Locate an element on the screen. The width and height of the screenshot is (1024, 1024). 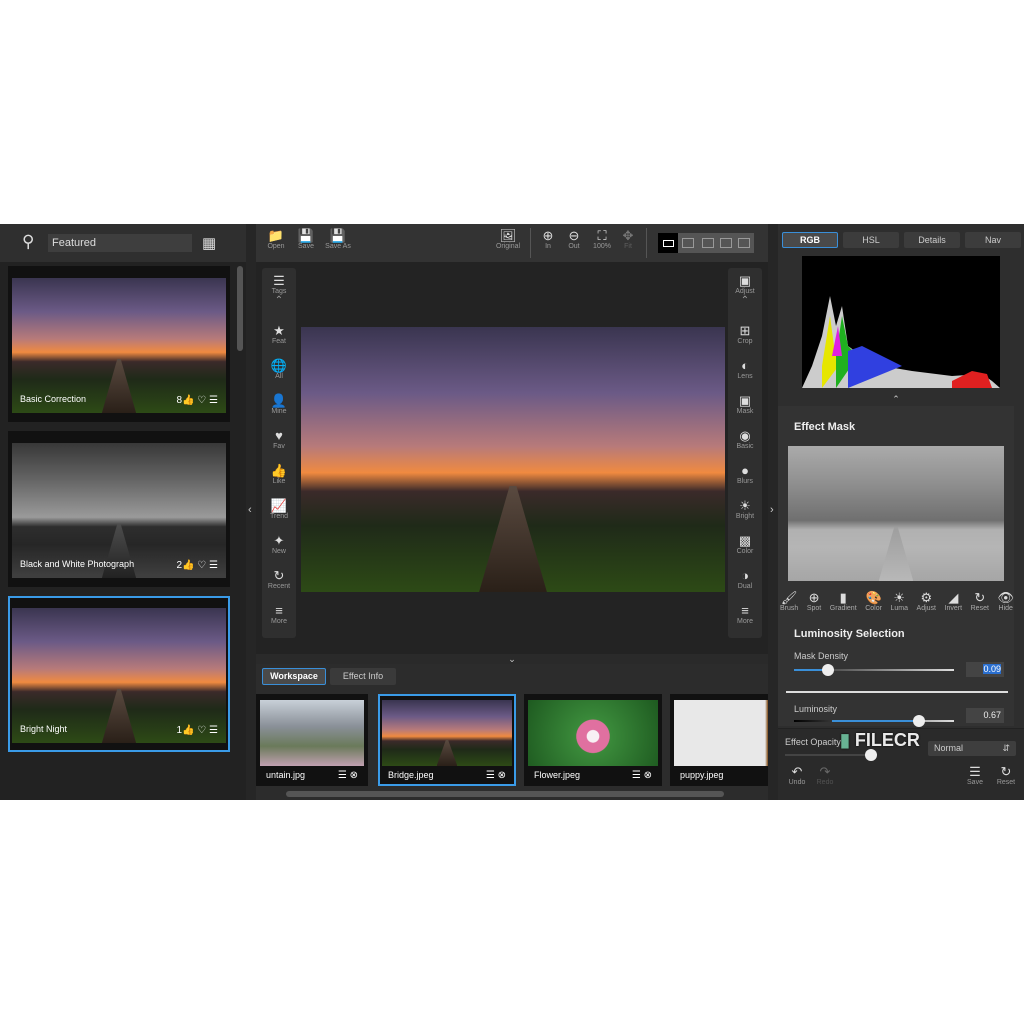
luminosity-input: 0.67 is located at coordinates (985, 715).